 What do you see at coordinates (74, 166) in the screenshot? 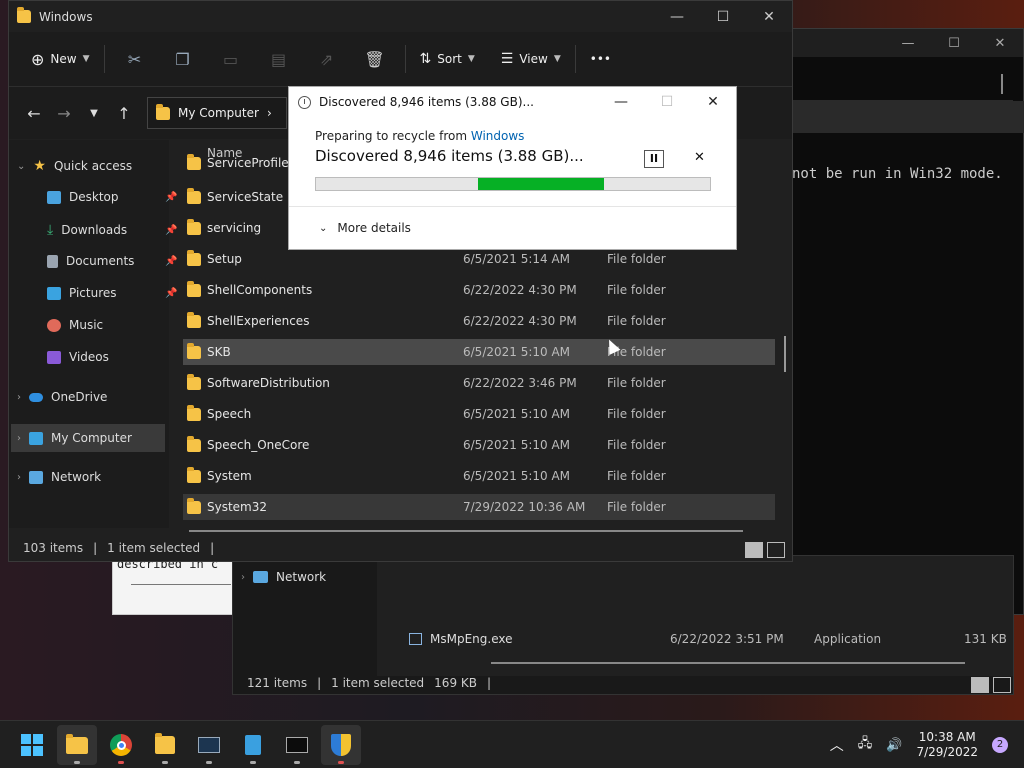
I see `sidebar-item-quick-access: ⌄ ★ Quick access` at bounding box center [74, 166].